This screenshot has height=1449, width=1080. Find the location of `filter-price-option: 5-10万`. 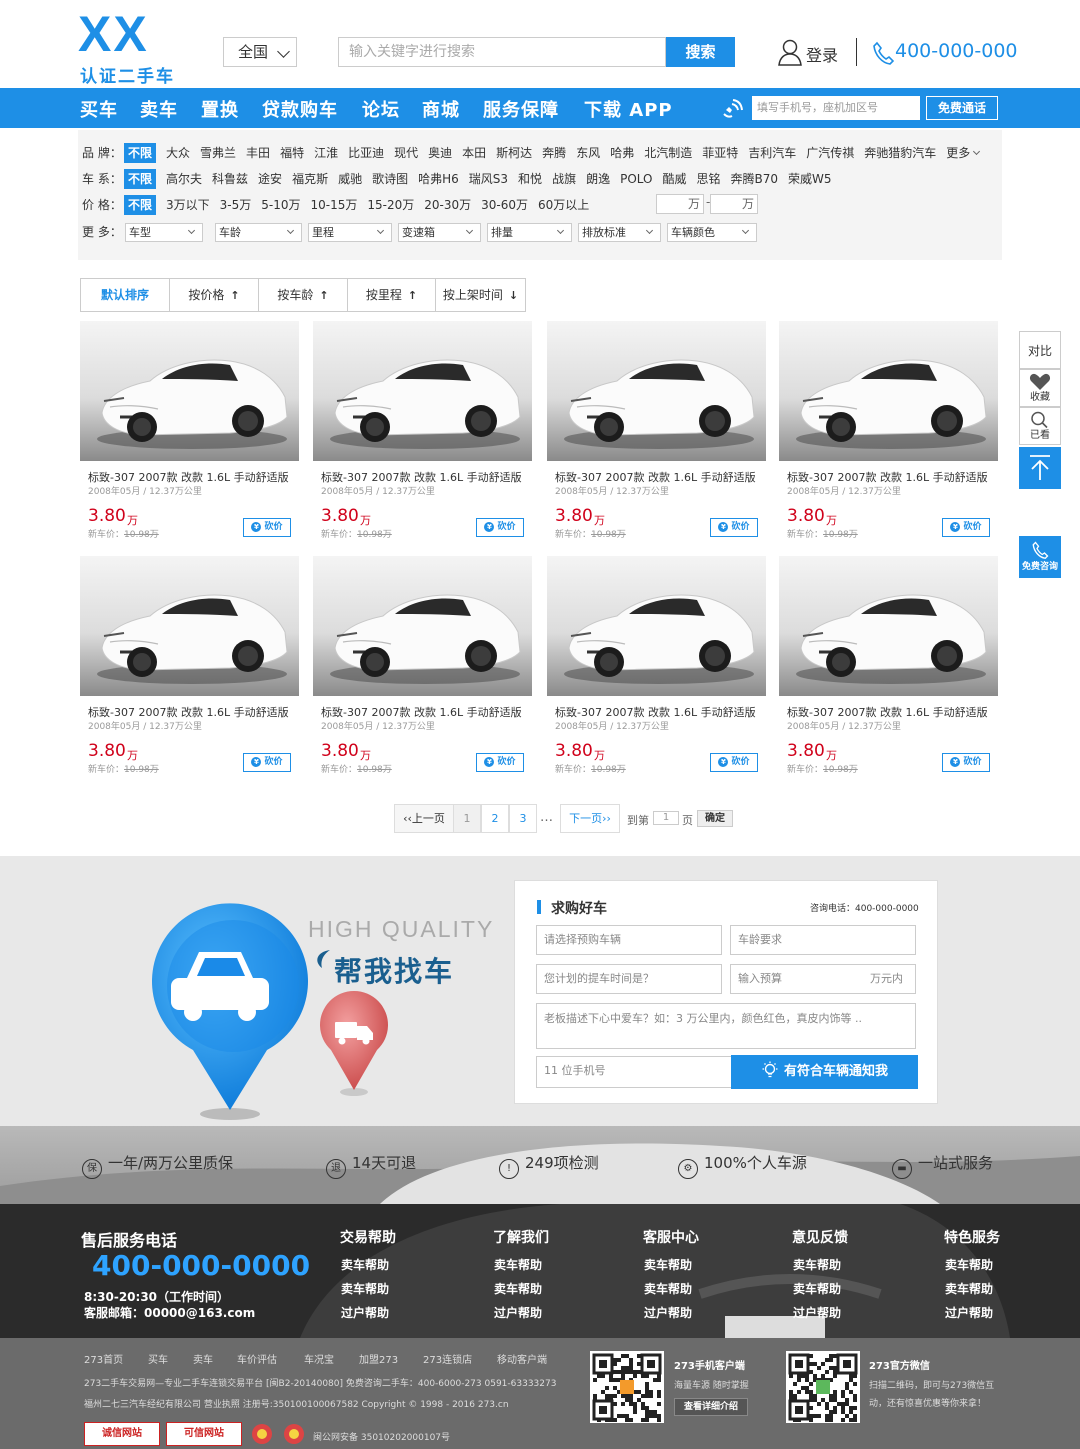

filter-price-option: 5-10万 is located at coordinates (280, 205).